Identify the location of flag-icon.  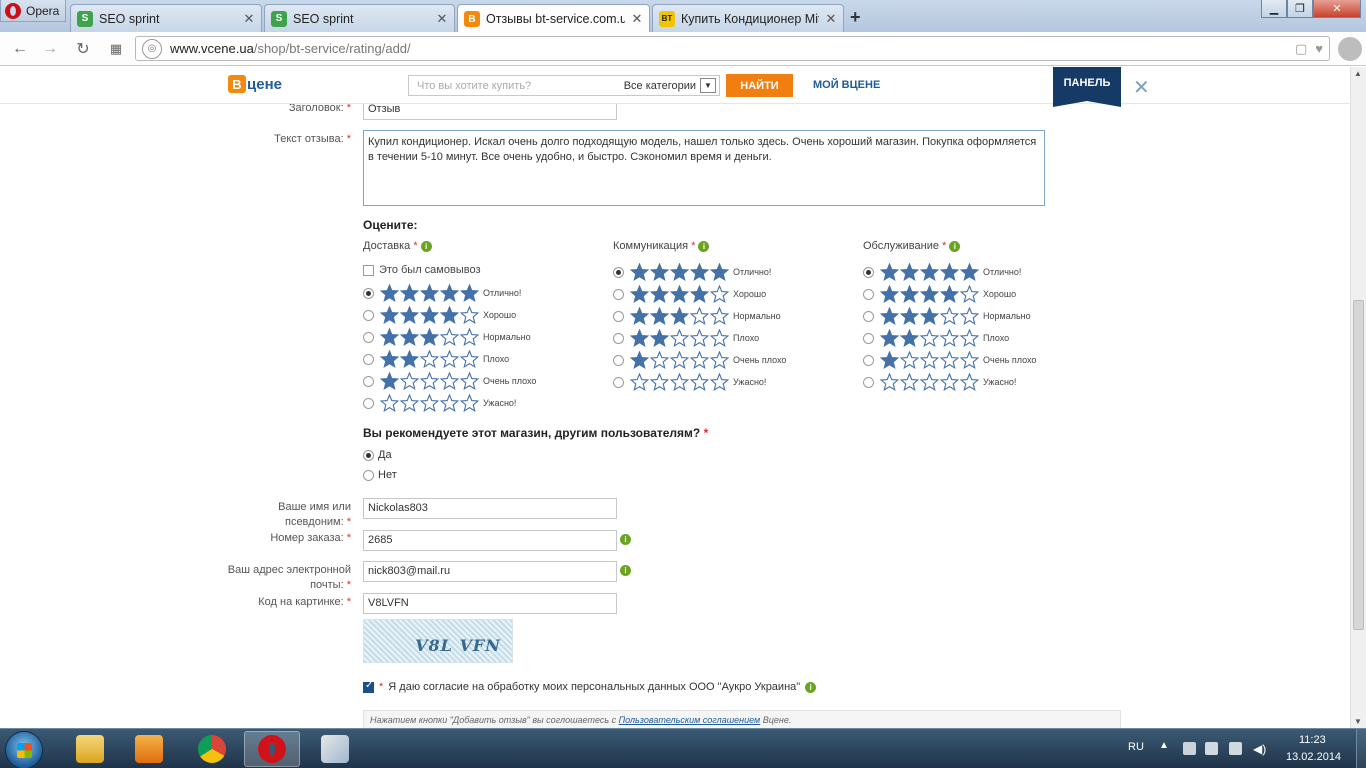
(1189, 748).